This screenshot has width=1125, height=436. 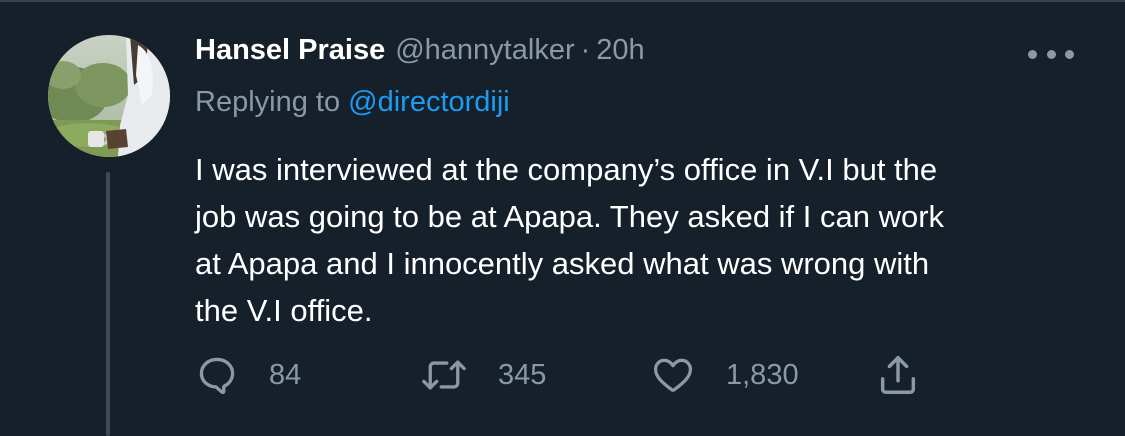 What do you see at coordinates (108, 304) in the screenshot?
I see `thread-line` at bounding box center [108, 304].